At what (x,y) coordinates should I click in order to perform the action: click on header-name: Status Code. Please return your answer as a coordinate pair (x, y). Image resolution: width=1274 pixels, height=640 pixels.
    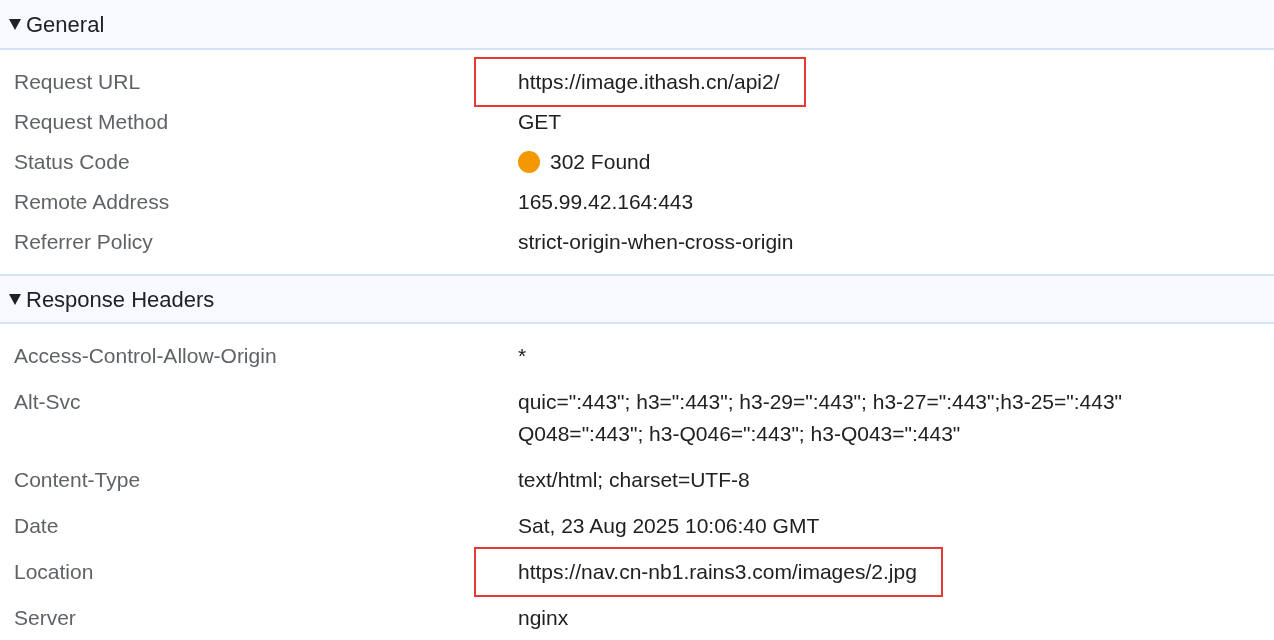
    Looking at the image, I should click on (72, 162).